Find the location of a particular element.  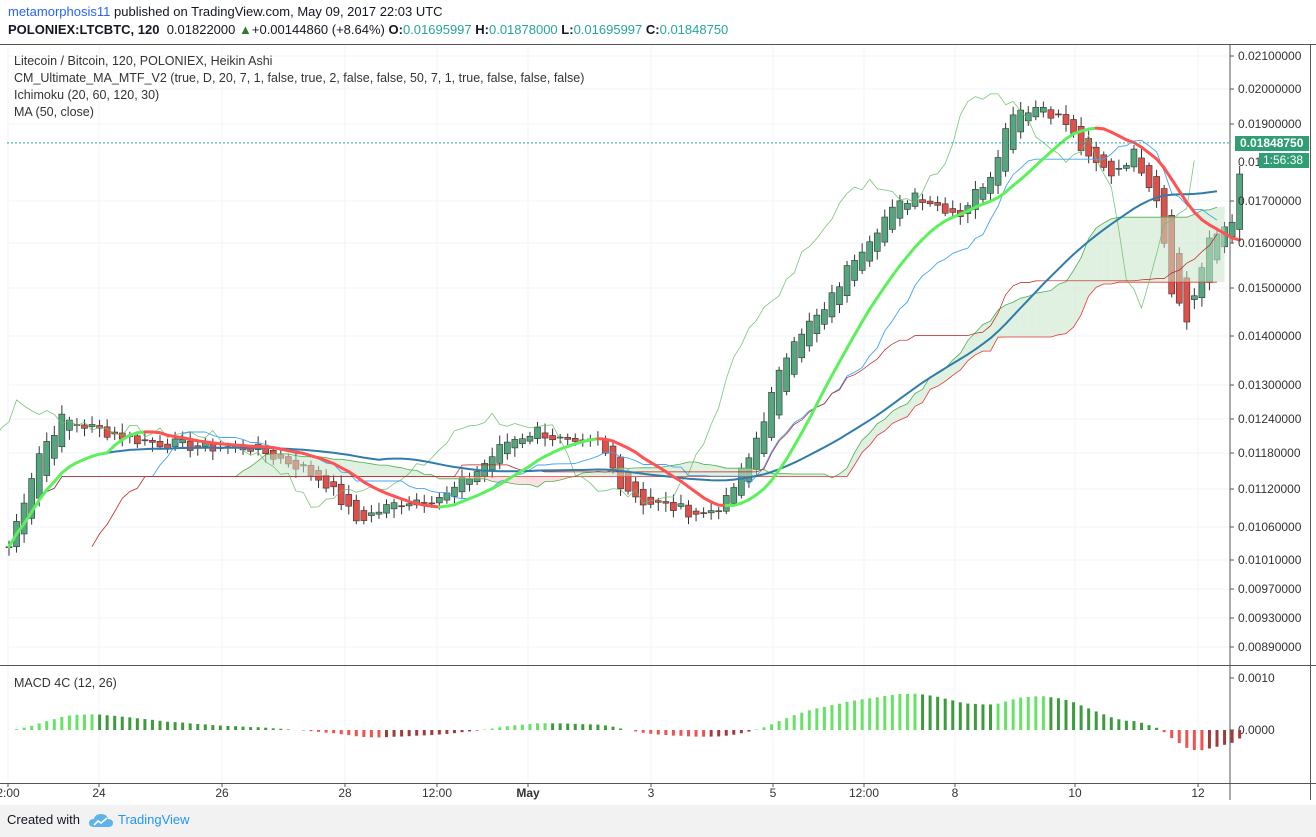

time-tick-label: 24 is located at coordinates (99, 793).